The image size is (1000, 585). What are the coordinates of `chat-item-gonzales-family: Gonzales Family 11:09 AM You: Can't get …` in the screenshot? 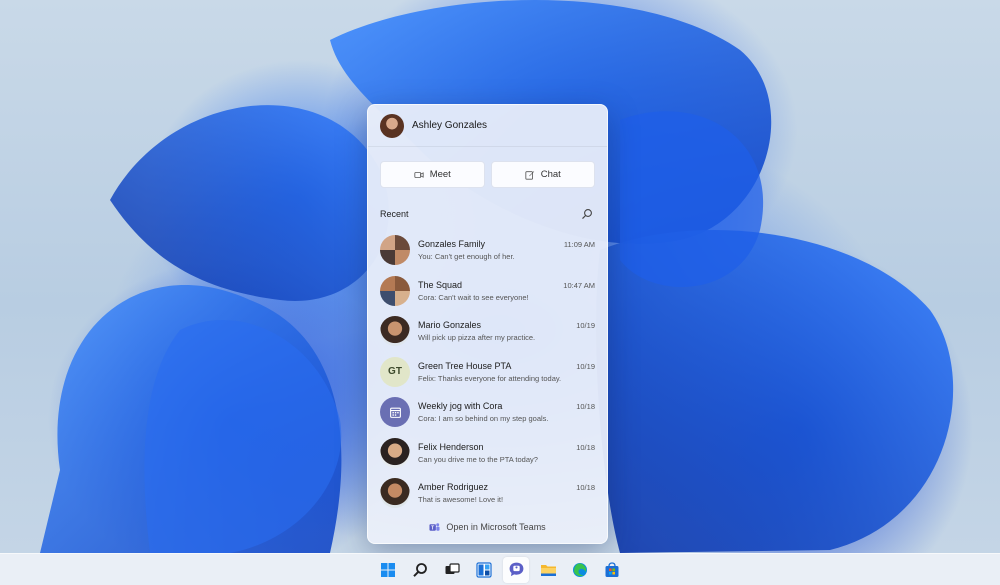 It's located at (487, 250).